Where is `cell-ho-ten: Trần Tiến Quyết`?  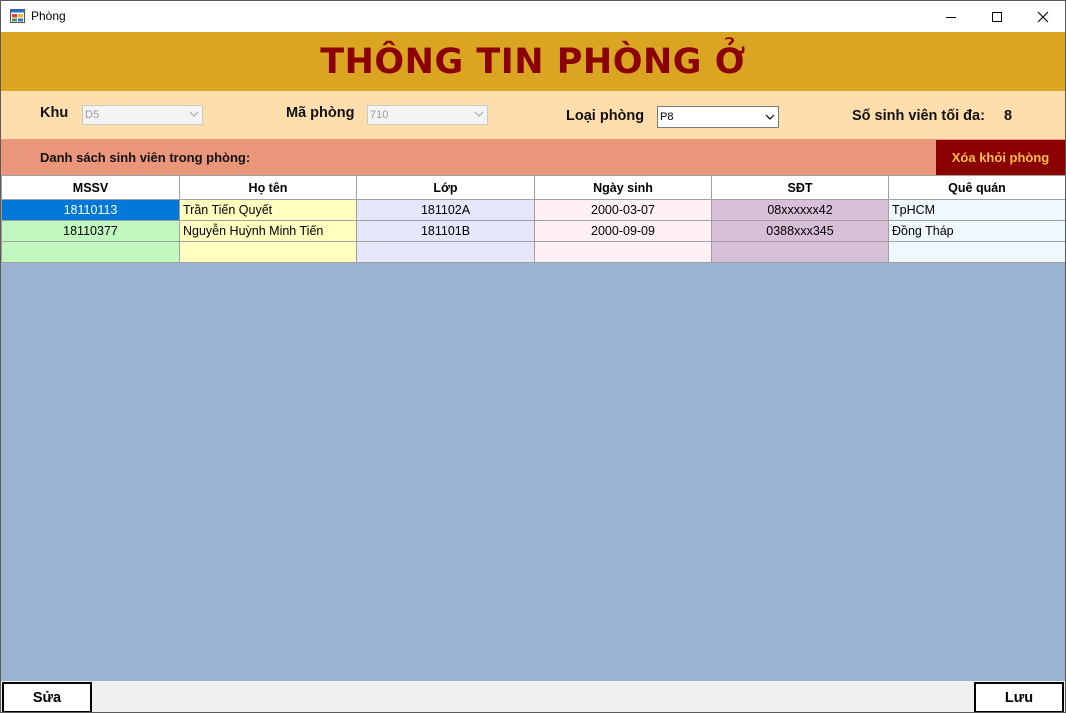
cell-ho-ten: Trần Tiến Quyết is located at coordinates (268, 210).